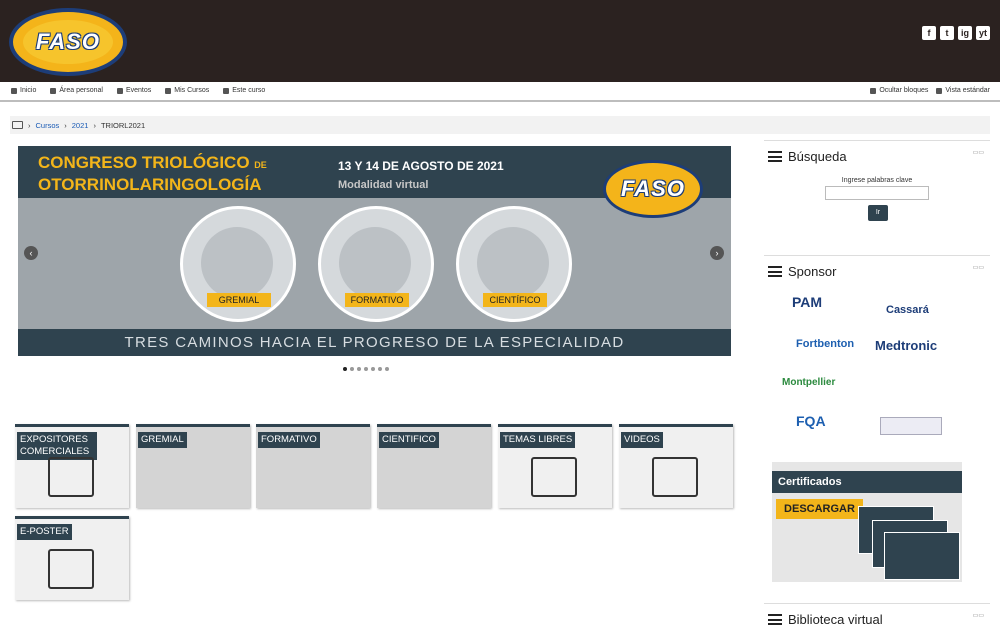 This screenshot has width=1000, height=643. What do you see at coordinates (907, 310) in the screenshot?
I see `sponsor-cassara: Cassará` at bounding box center [907, 310].